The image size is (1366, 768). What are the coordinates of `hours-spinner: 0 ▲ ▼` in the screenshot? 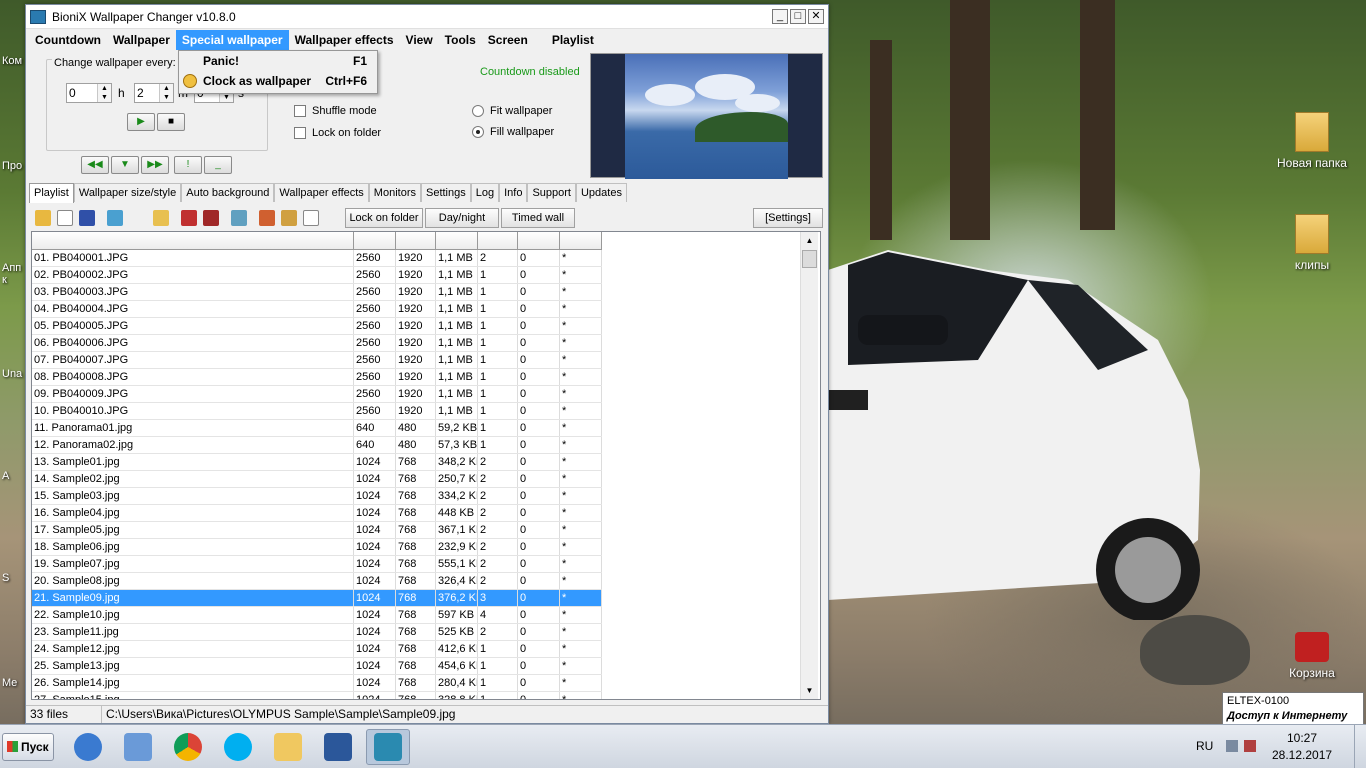 It's located at (89, 93).